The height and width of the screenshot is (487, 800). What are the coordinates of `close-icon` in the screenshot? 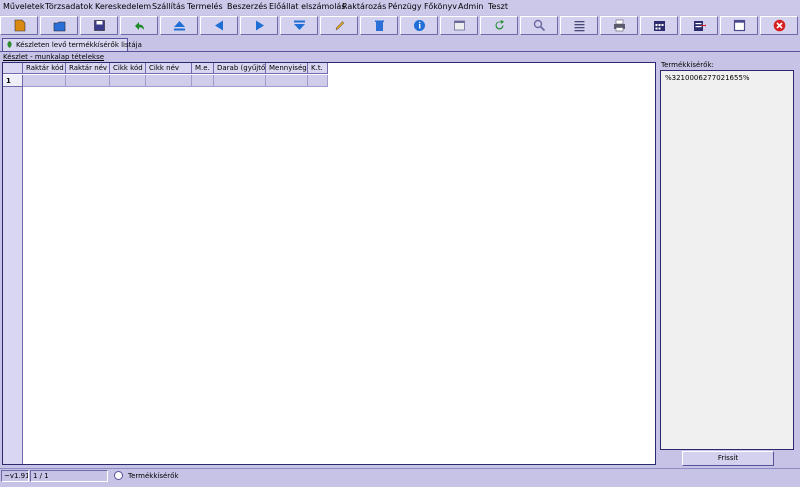 It's located at (779, 25).